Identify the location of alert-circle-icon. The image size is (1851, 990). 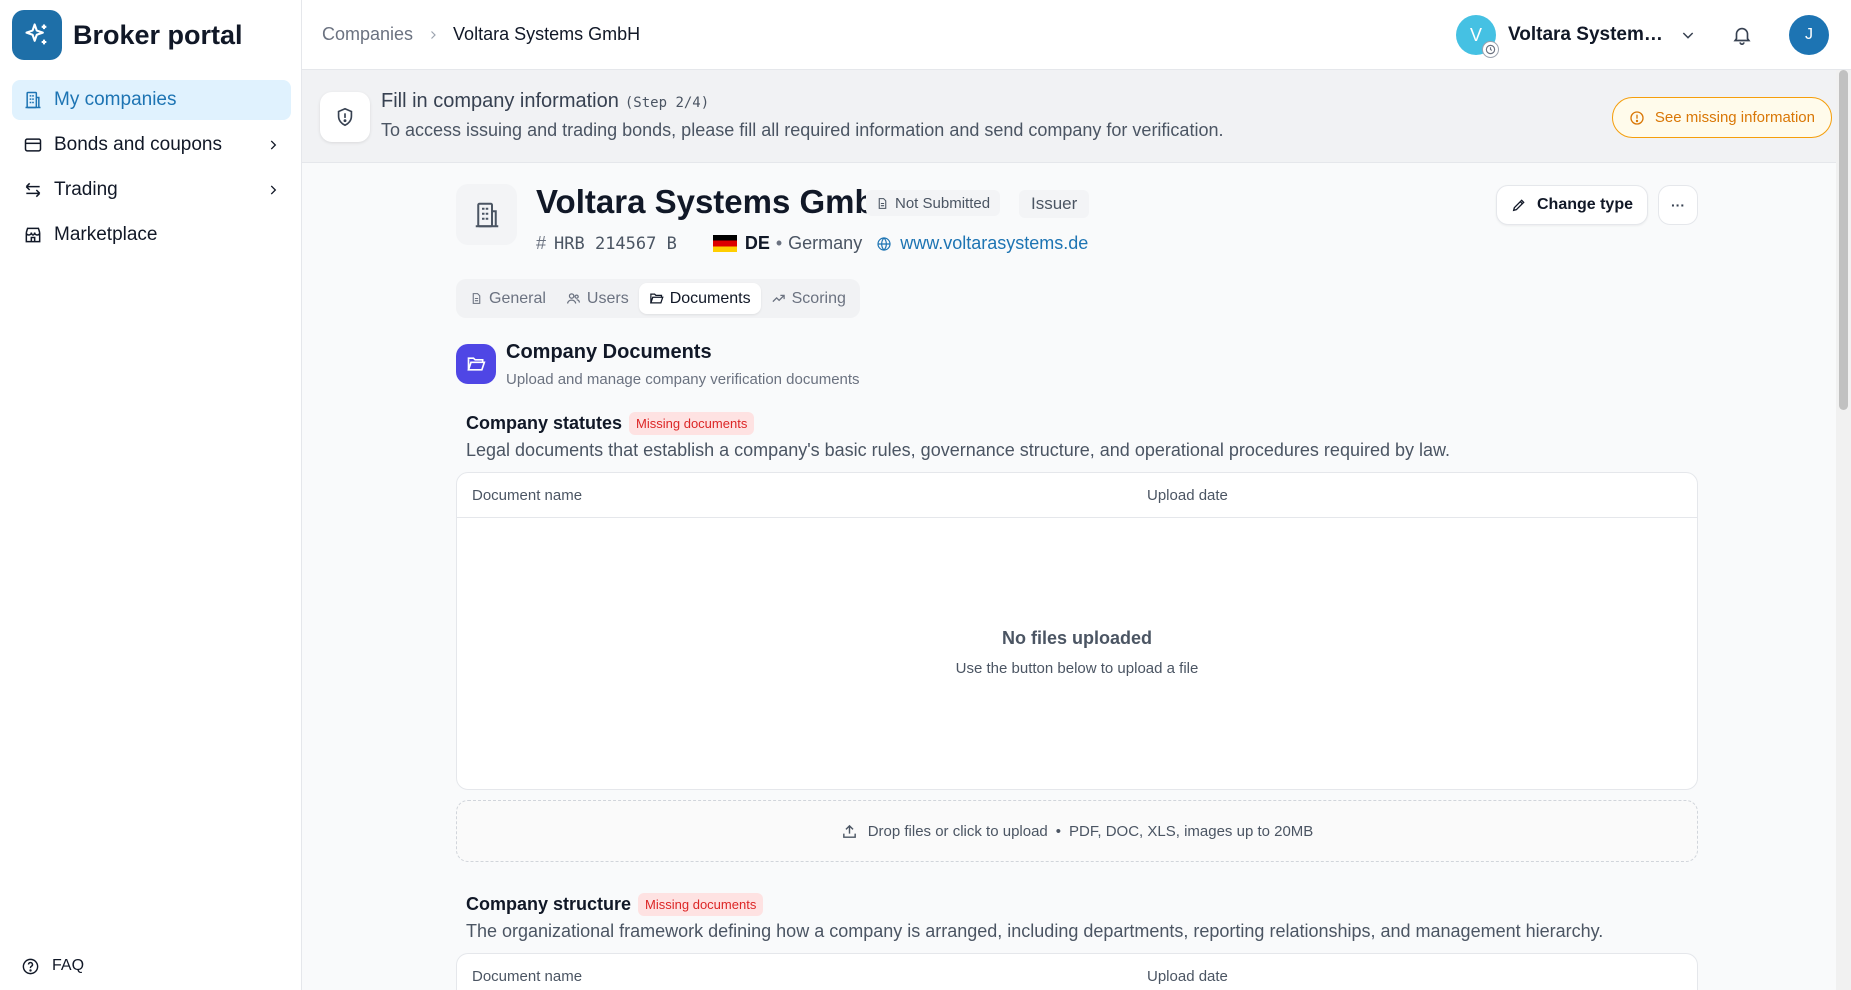
(1637, 118).